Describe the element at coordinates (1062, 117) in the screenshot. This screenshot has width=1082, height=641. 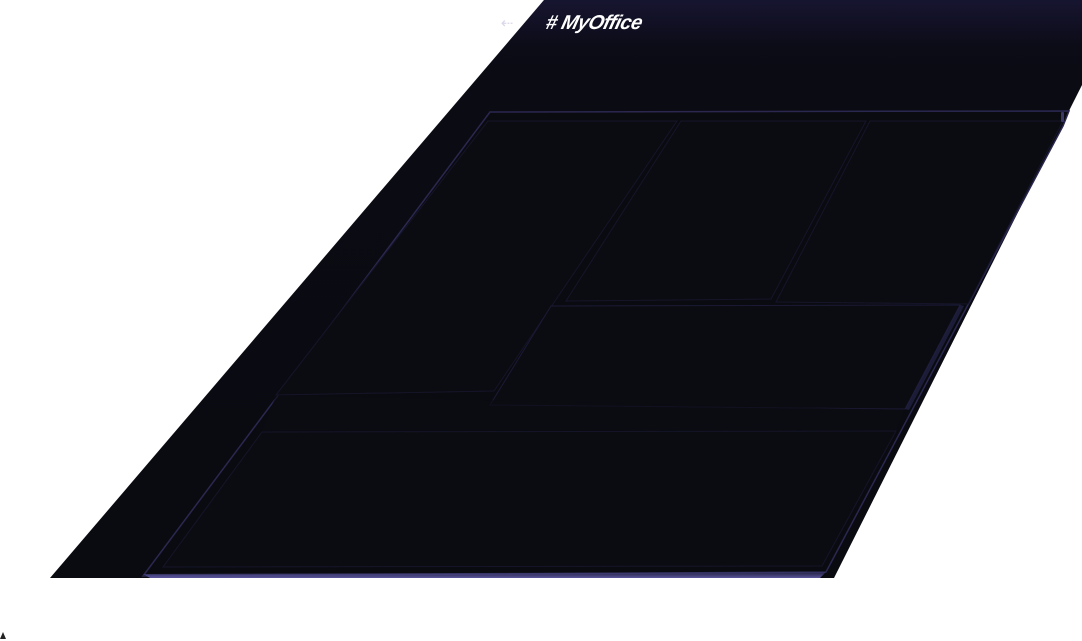
I see `scrollbar-thumb` at that location.